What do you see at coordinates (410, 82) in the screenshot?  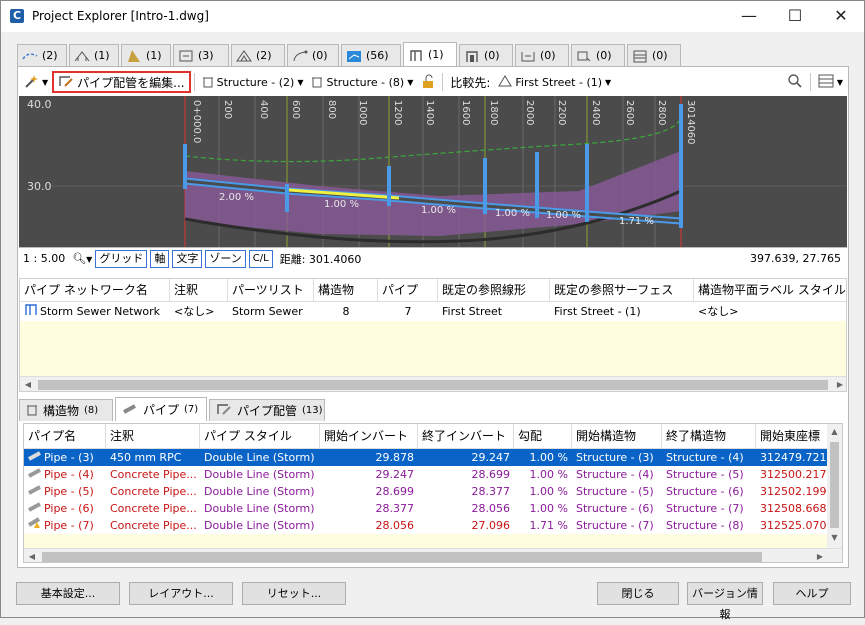 I see `chevron-down-icon: ▼` at bounding box center [410, 82].